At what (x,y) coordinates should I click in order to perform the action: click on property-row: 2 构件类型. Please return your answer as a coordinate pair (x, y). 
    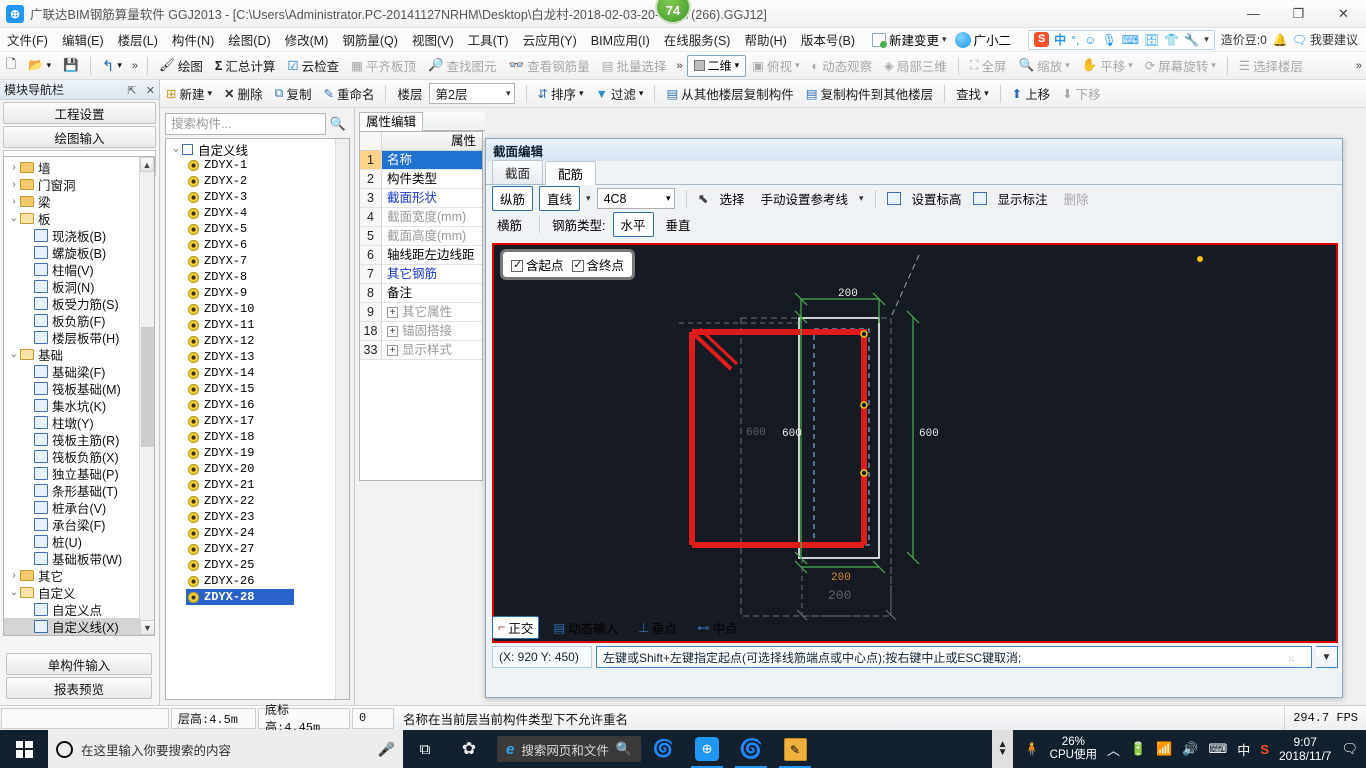
    Looking at the image, I should click on (421, 179).